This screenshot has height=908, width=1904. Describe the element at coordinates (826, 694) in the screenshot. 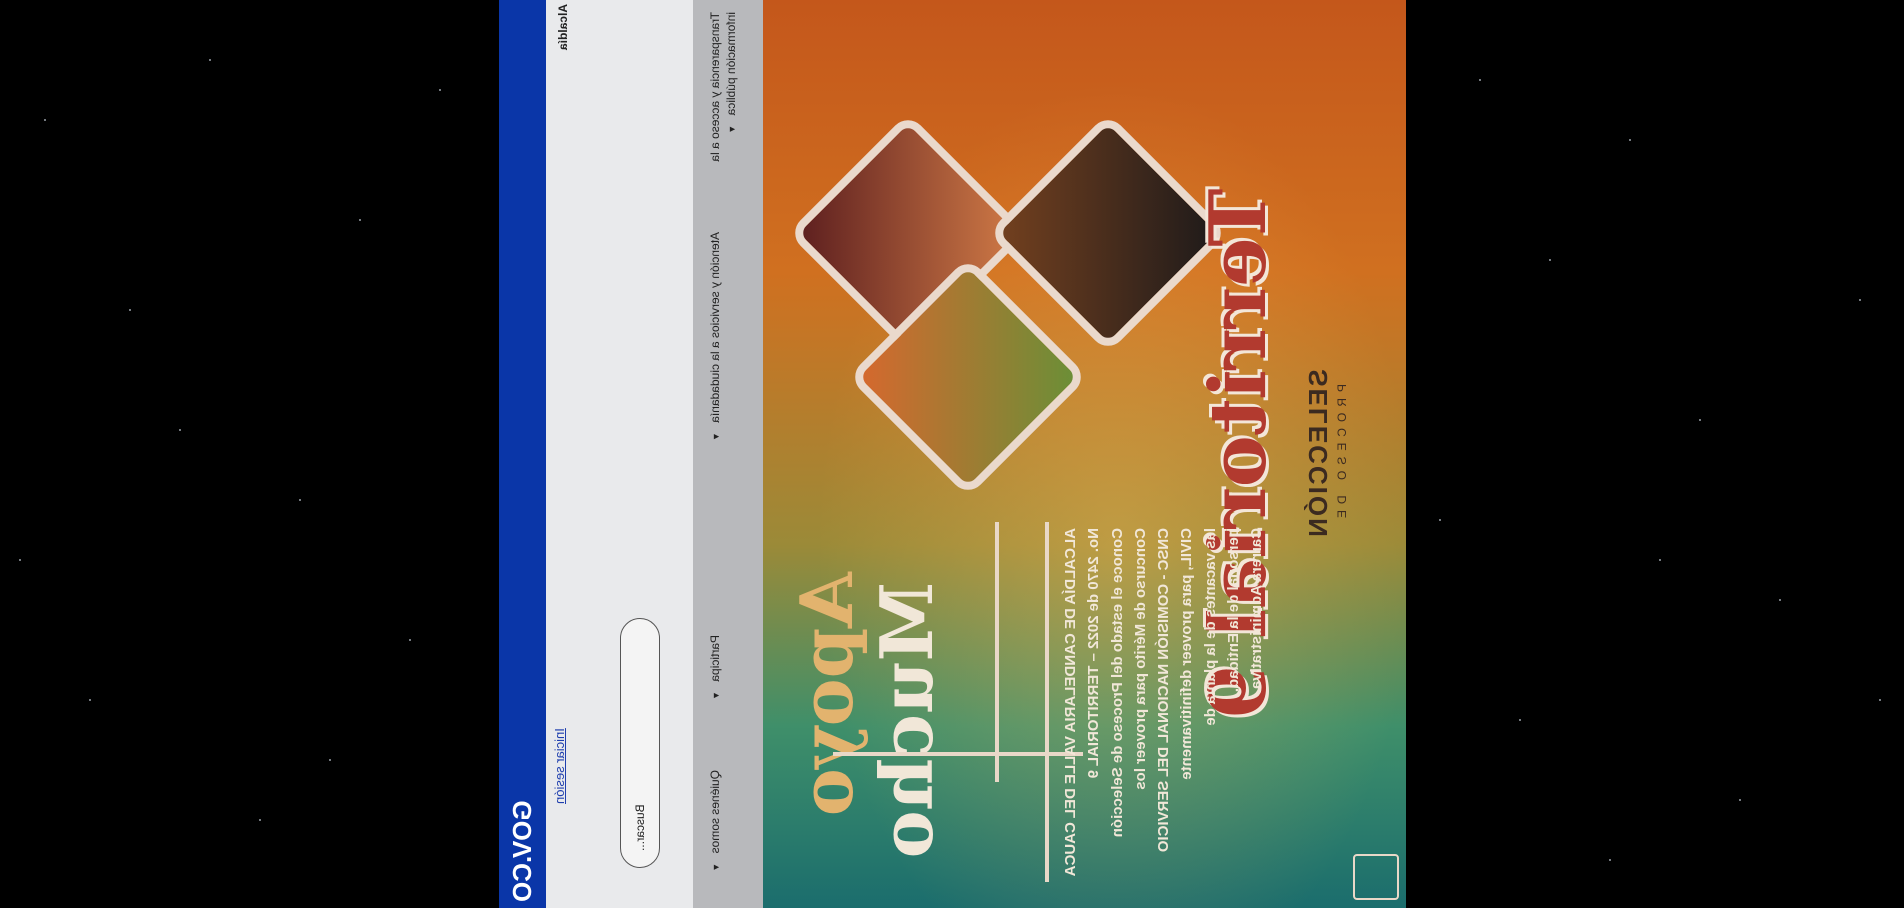

I see `banner-apoyo-line1: Apoyo` at that location.